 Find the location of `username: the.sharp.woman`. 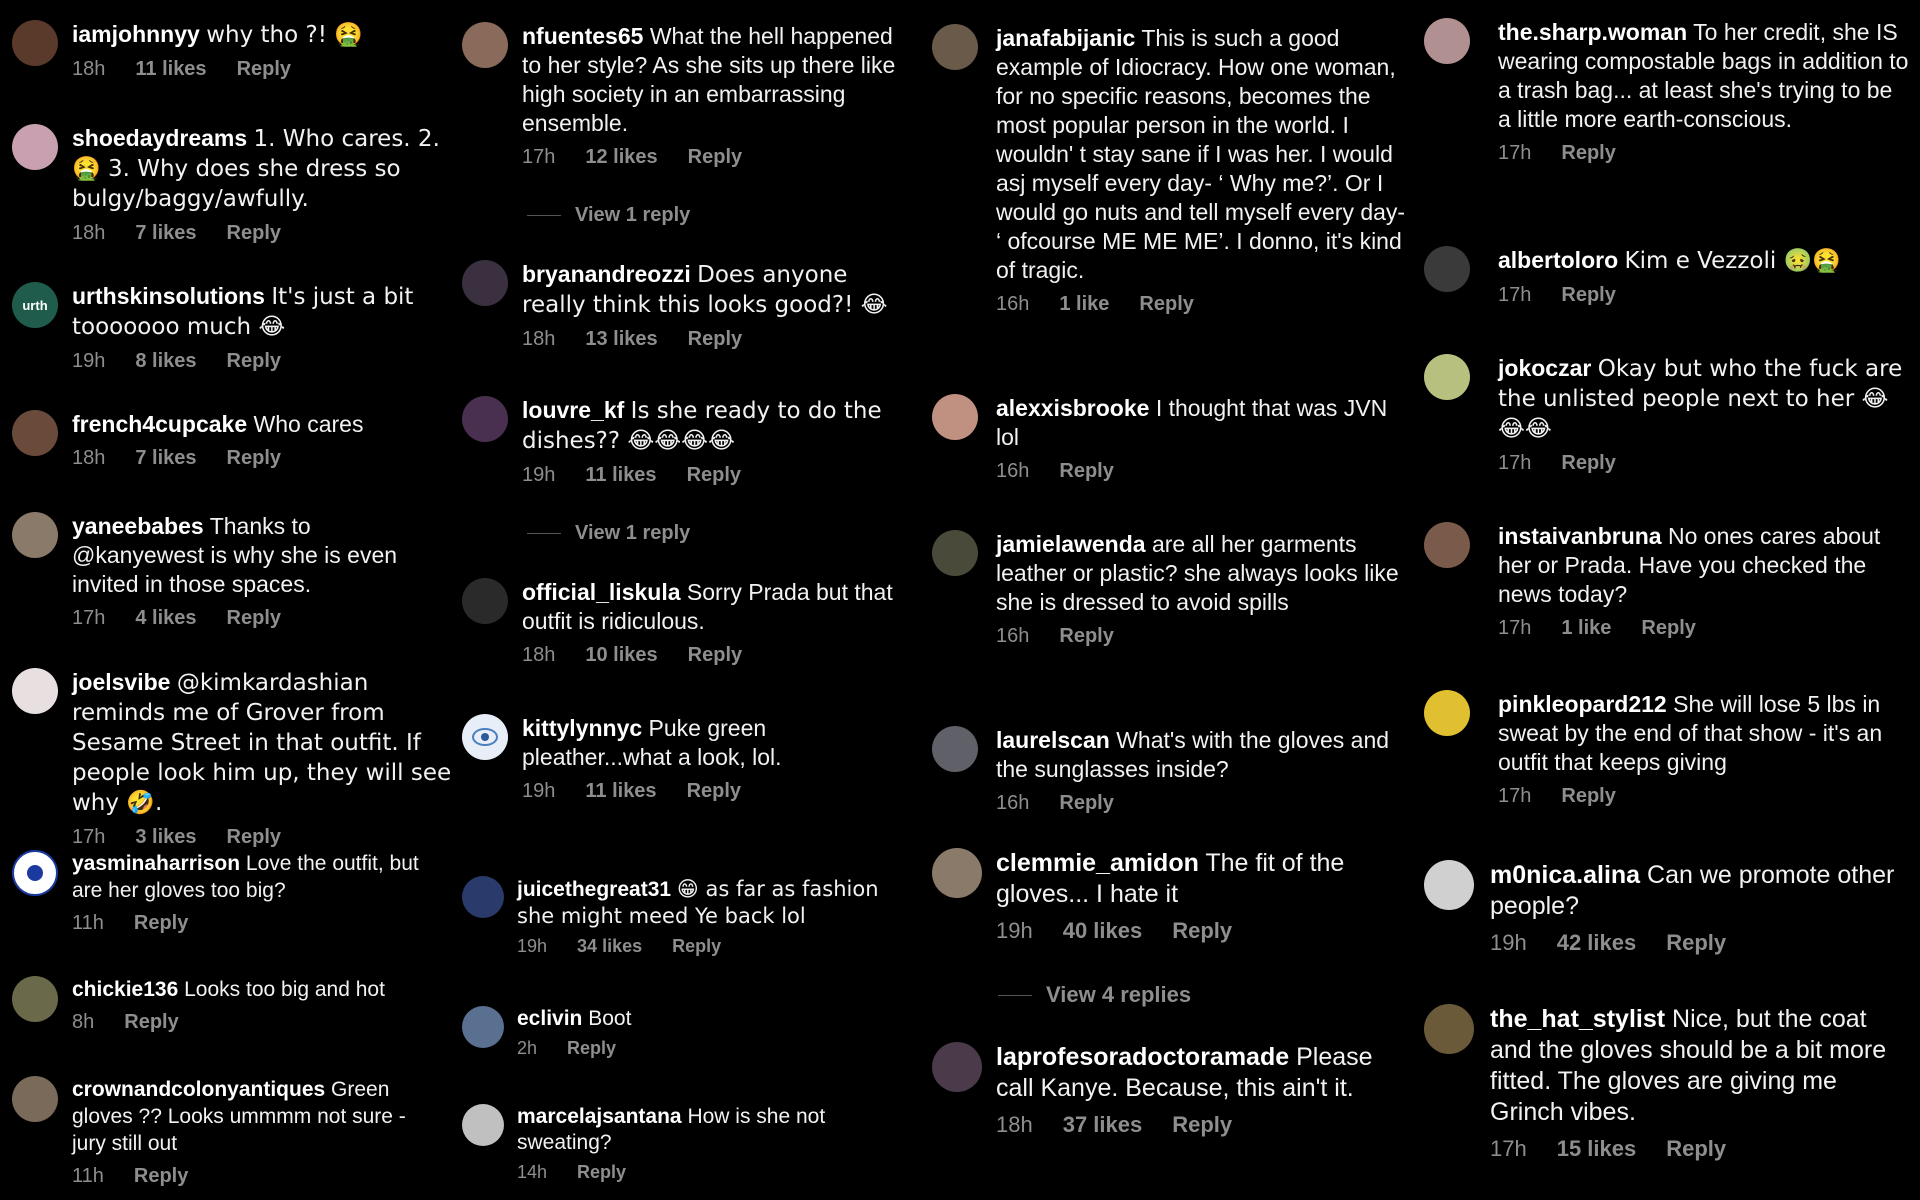

username: the.sharp.woman is located at coordinates (1592, 32).